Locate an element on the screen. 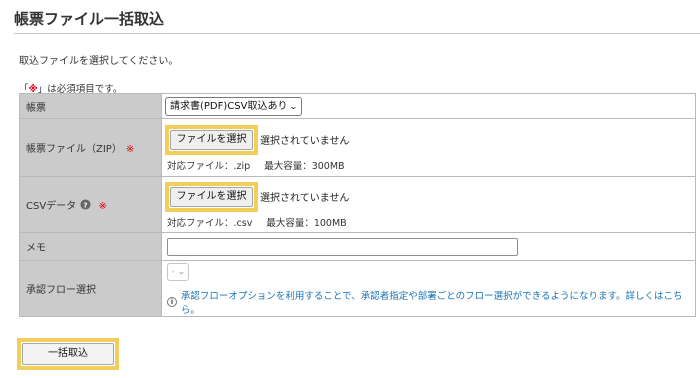  form-row-template: 帳票 請求書(PDF)CSV取込あり ⌄ is located at coordinates (357, 106).